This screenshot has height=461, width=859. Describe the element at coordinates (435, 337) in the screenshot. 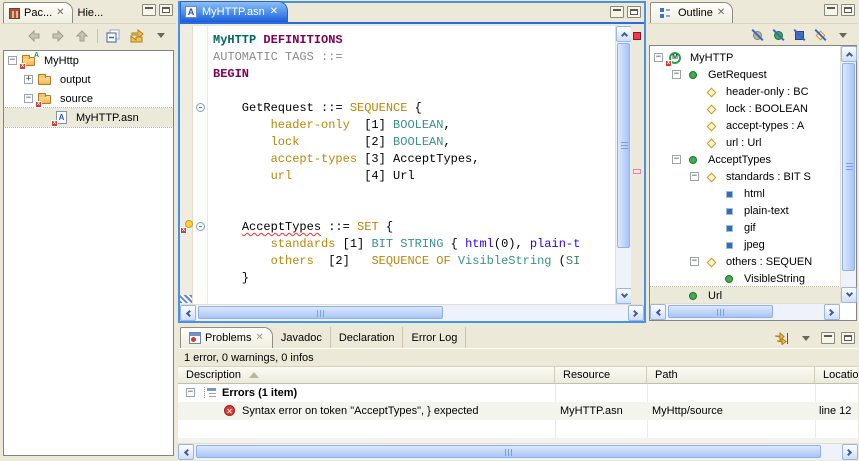

I see `tab-error-log: Error Log` at that location.